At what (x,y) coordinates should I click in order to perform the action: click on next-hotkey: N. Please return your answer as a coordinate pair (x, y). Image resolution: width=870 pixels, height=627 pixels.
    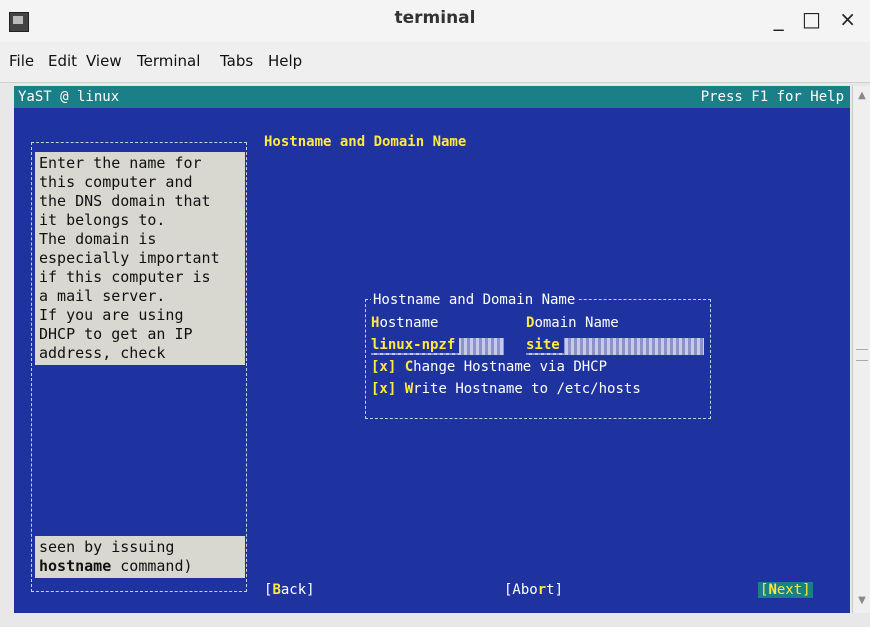
    Looking at the image, I should click on (772, 590).